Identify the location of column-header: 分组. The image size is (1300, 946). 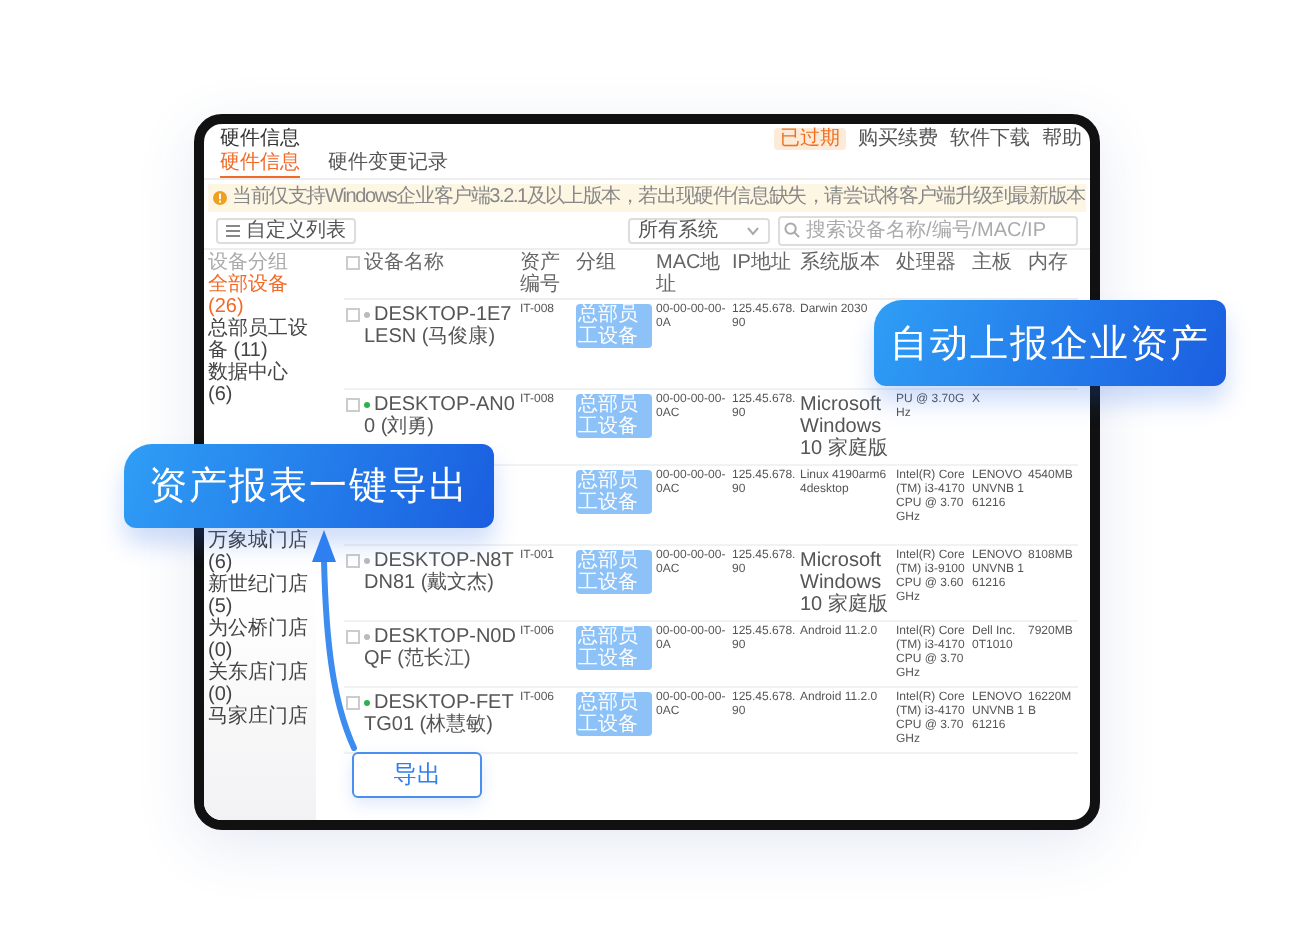
(596, 263).